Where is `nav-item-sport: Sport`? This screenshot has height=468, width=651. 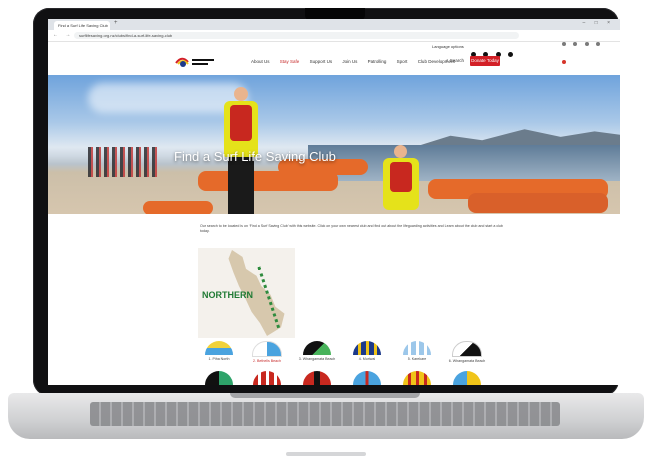 nav-item-sport: Sport is located at coordinates (402, 61).